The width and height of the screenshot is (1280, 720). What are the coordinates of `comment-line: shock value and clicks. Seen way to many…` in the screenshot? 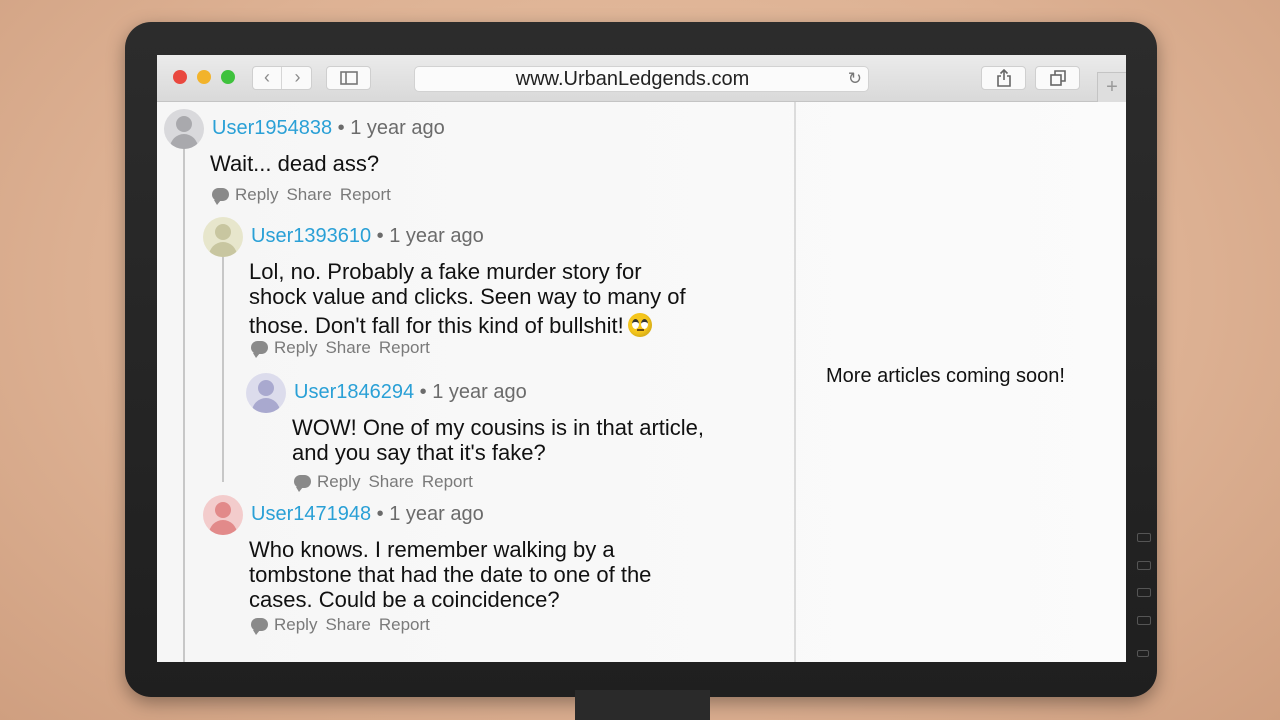 It's located at (467, 296).